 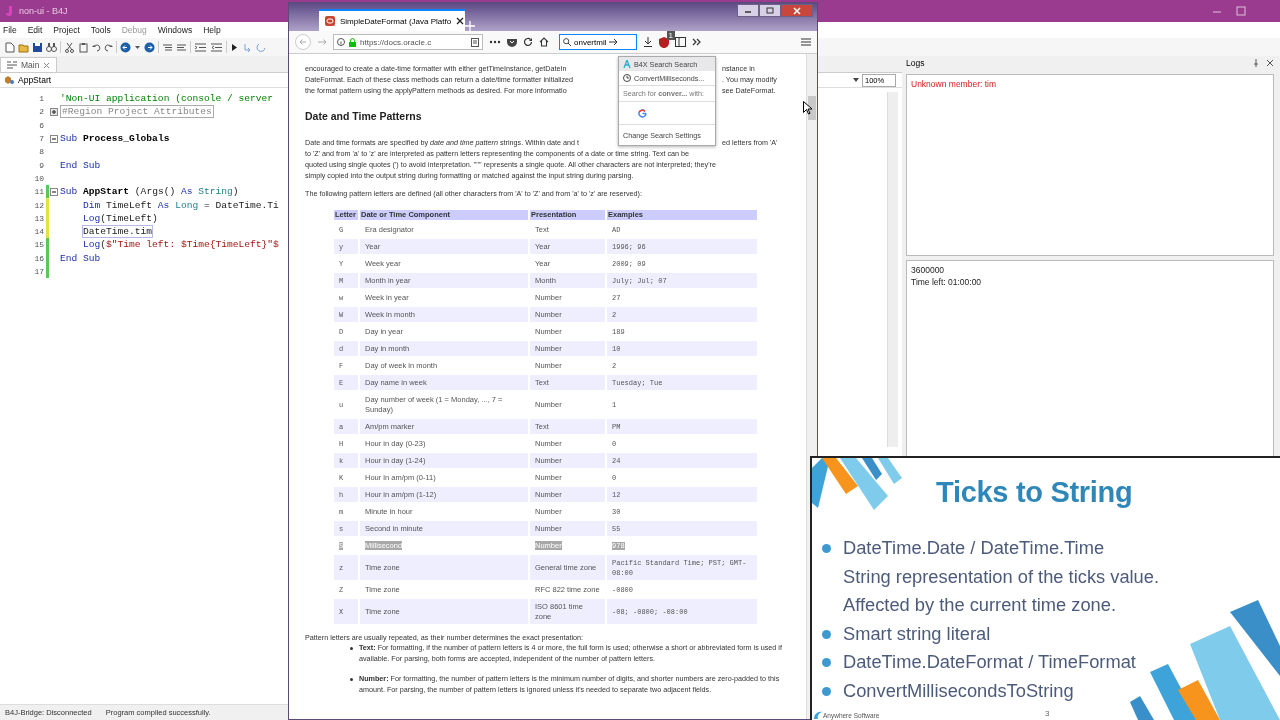 What do you see at coordinates (35, 80) in the screenshot?
I see `module-name: AppStart` at bounding box center [35, 80].